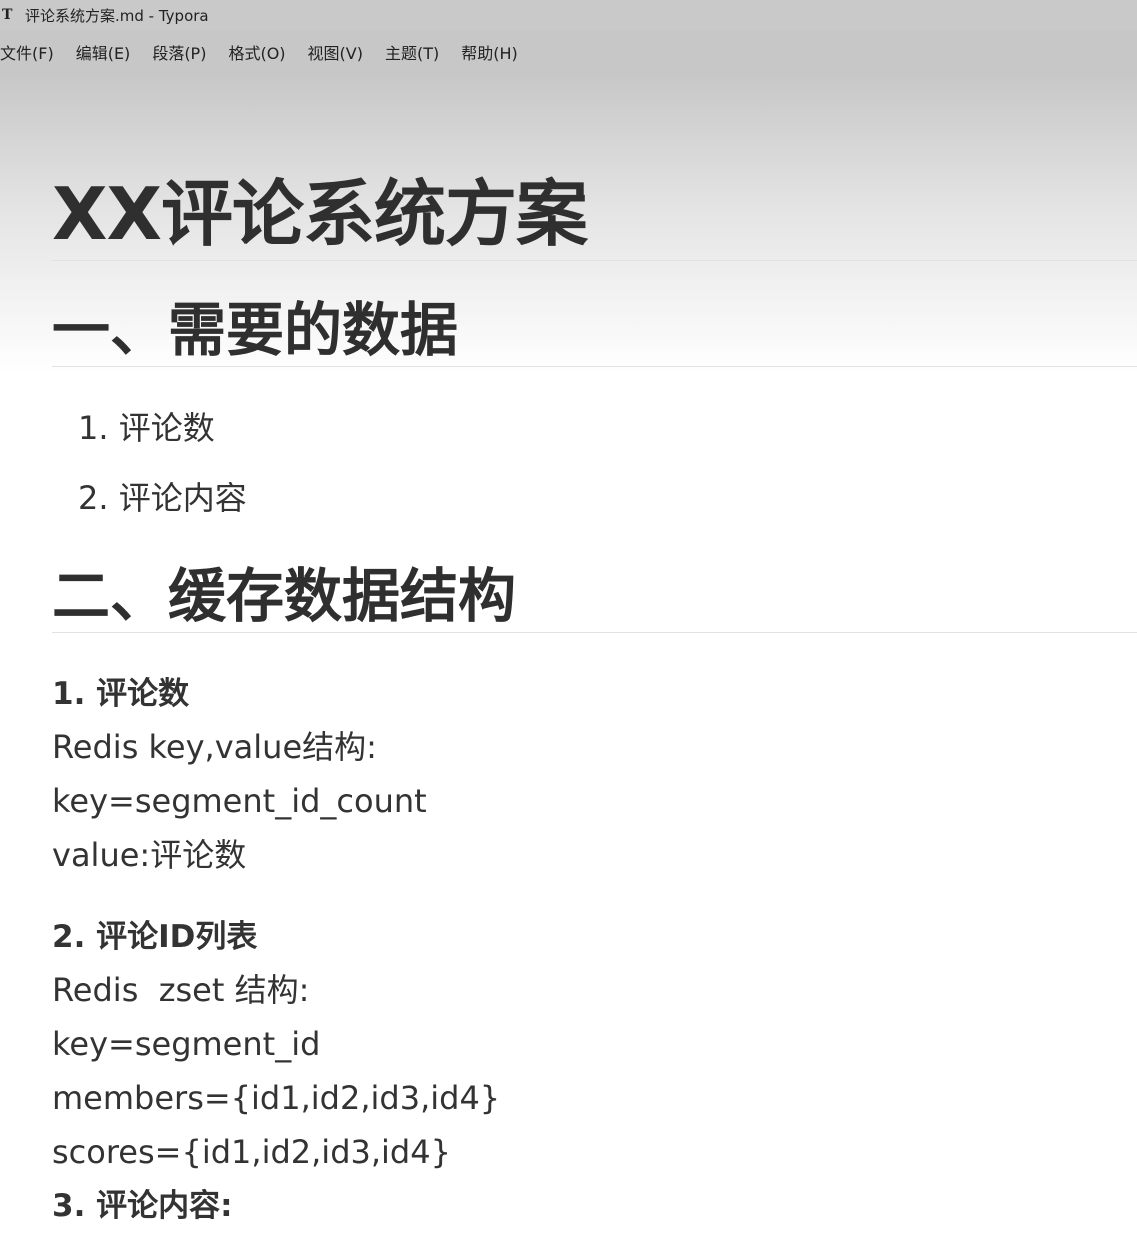  Describe the element at coordinates (146, 428) in the screenshot. I see `section1-list-item: 1. 评论数` at that location.